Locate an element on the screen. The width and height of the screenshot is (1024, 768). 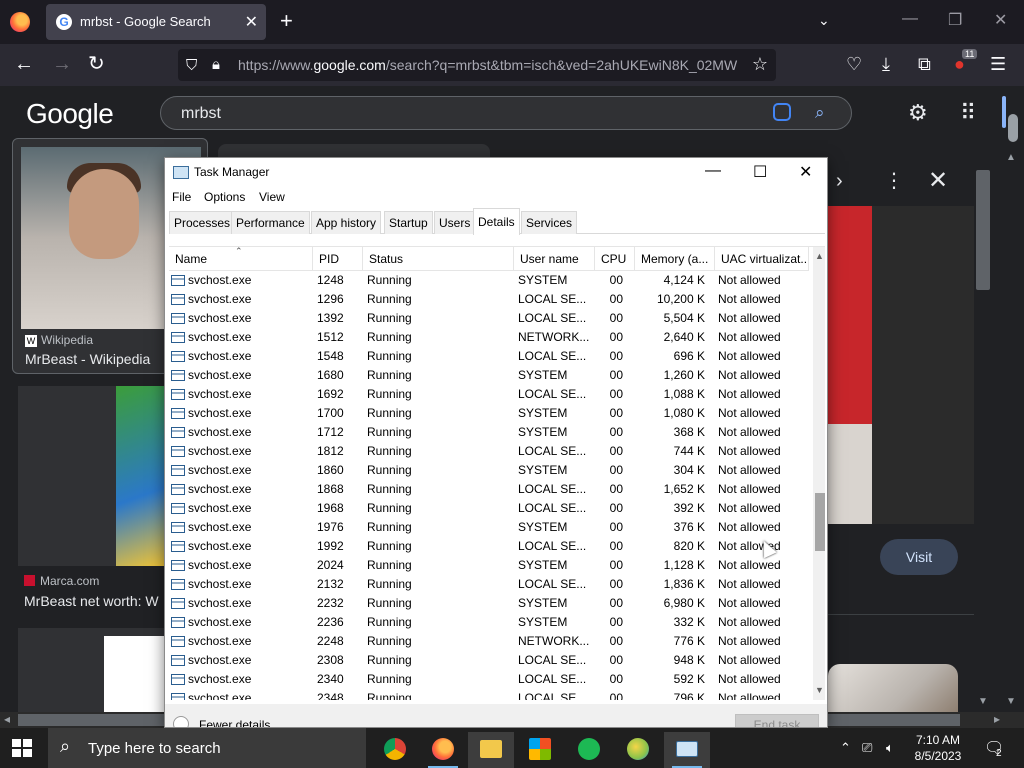
more-vert-icon: ⋮ is located at coordinates (894, 180).